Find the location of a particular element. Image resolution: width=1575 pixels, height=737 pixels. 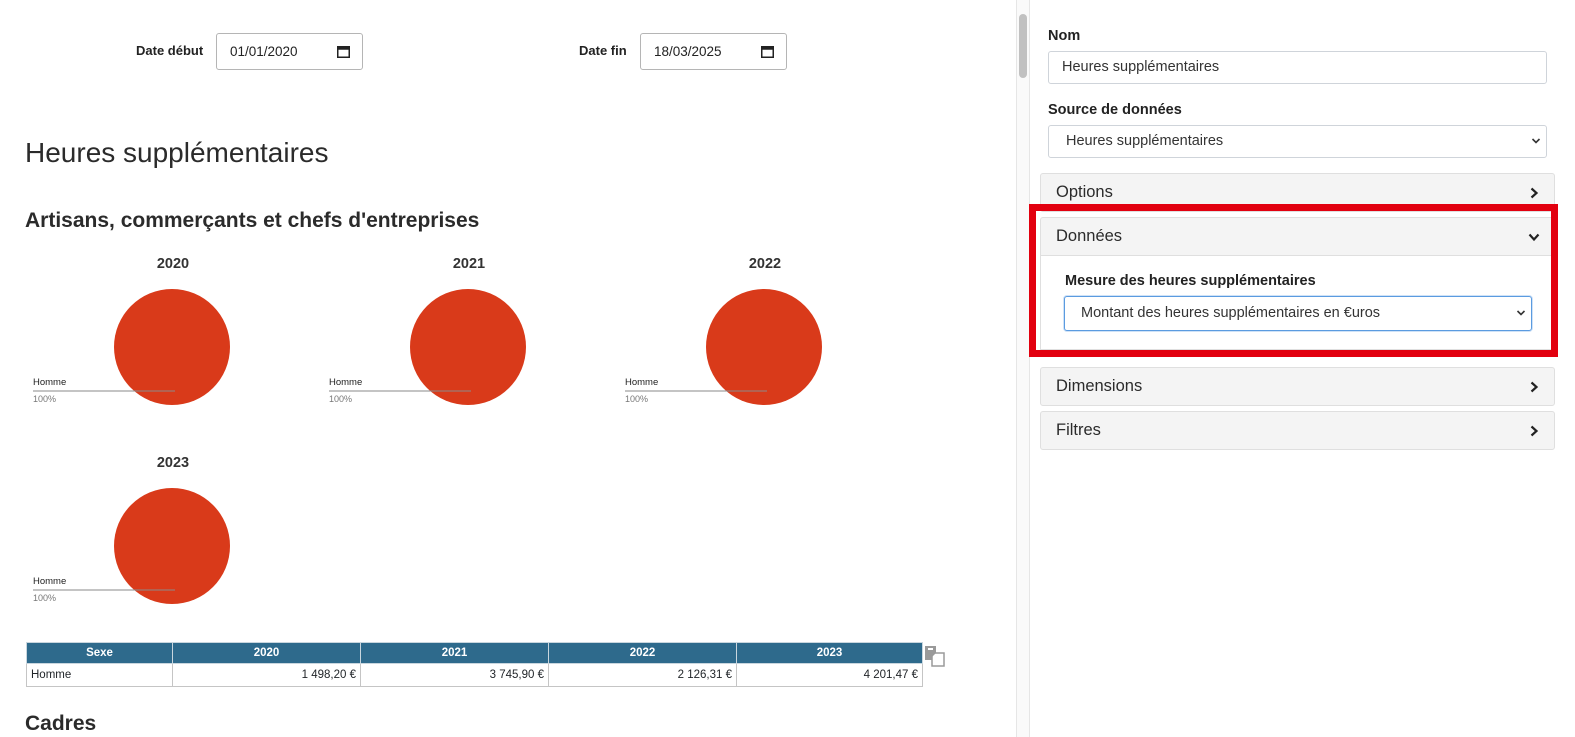

pie-chart: 2020 Homme 100% is located at coordinates (173, 338).